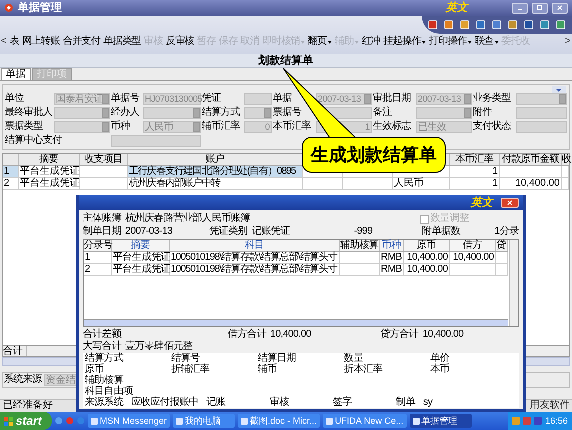 The height and width of the screenshot is (430, 572). Describe the element at coordinates (475, 159) in the screenshot. I see `column-header: 本币汇率` at that location.